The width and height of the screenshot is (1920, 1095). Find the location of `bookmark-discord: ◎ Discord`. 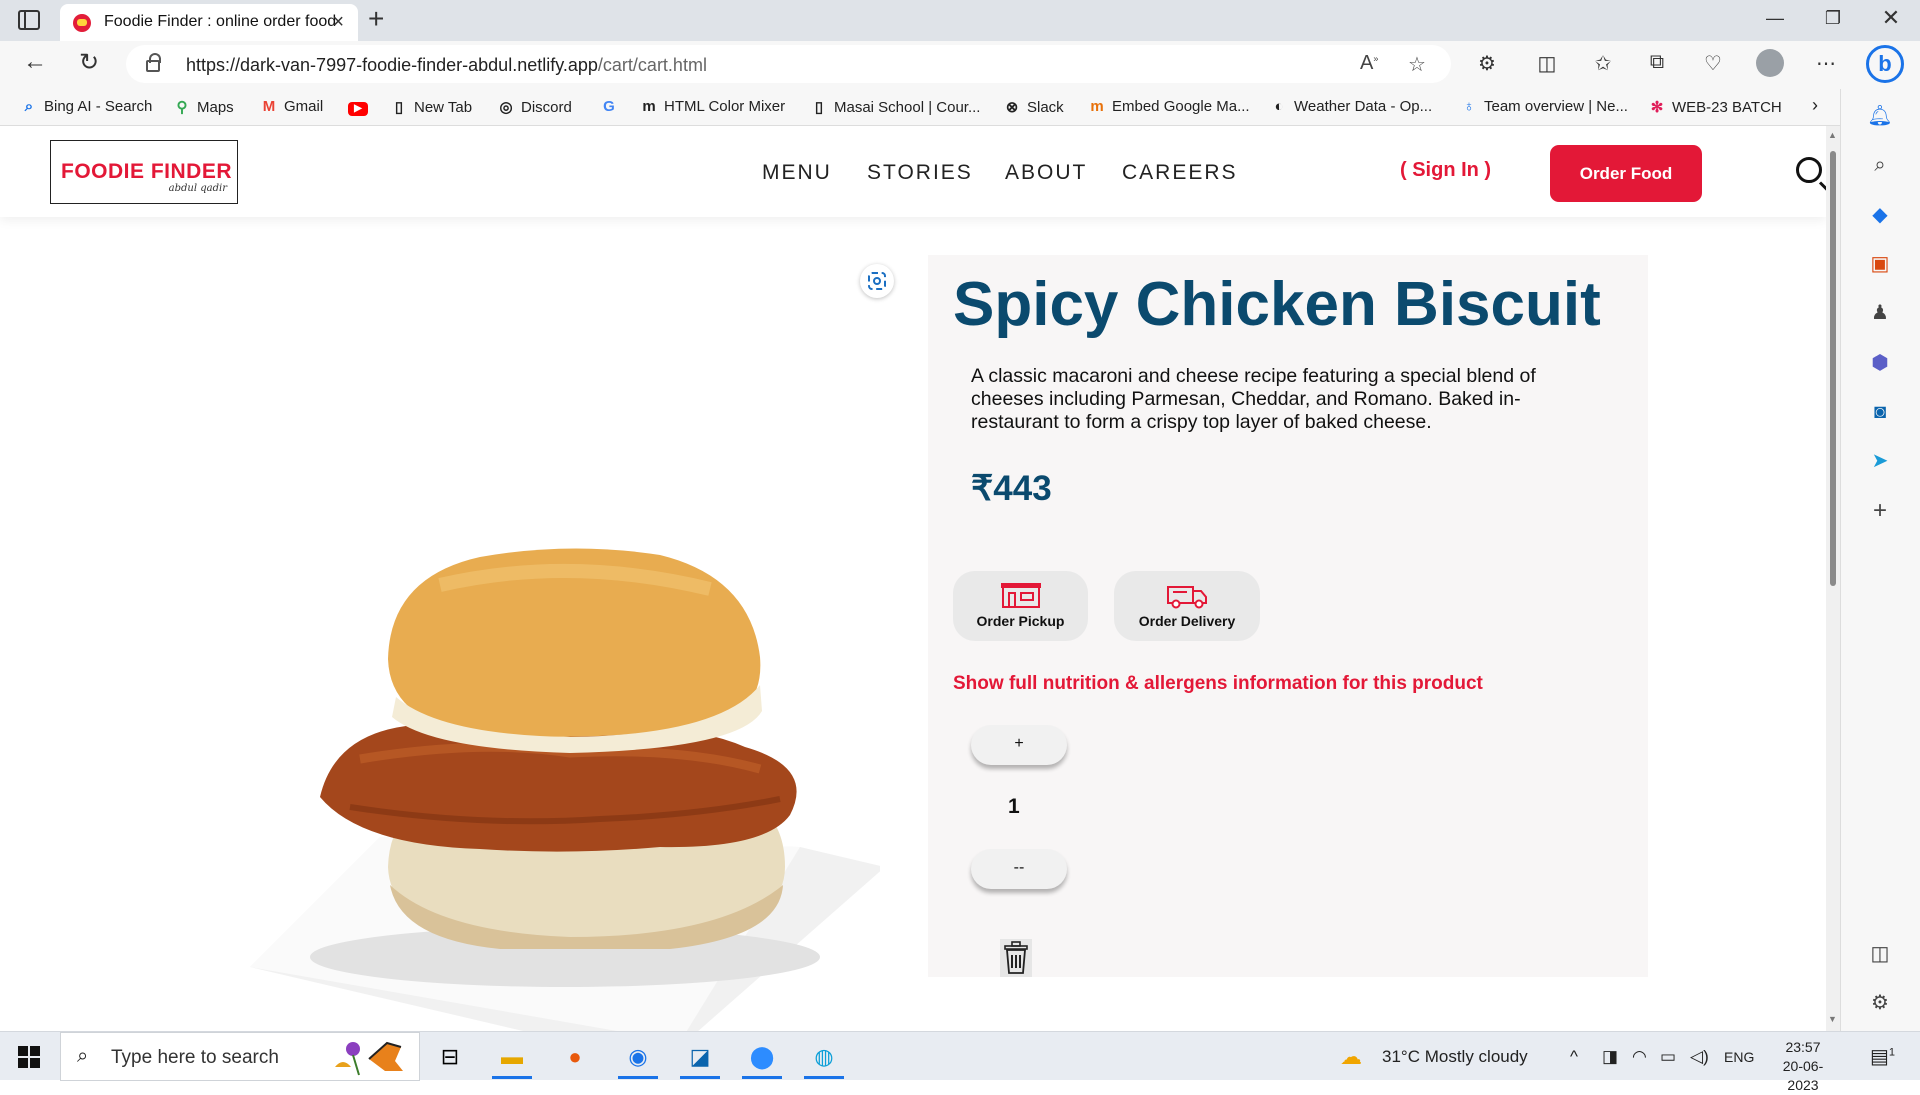

bookmark-discord: ◎ Discord is located at coordinates (534, 107).